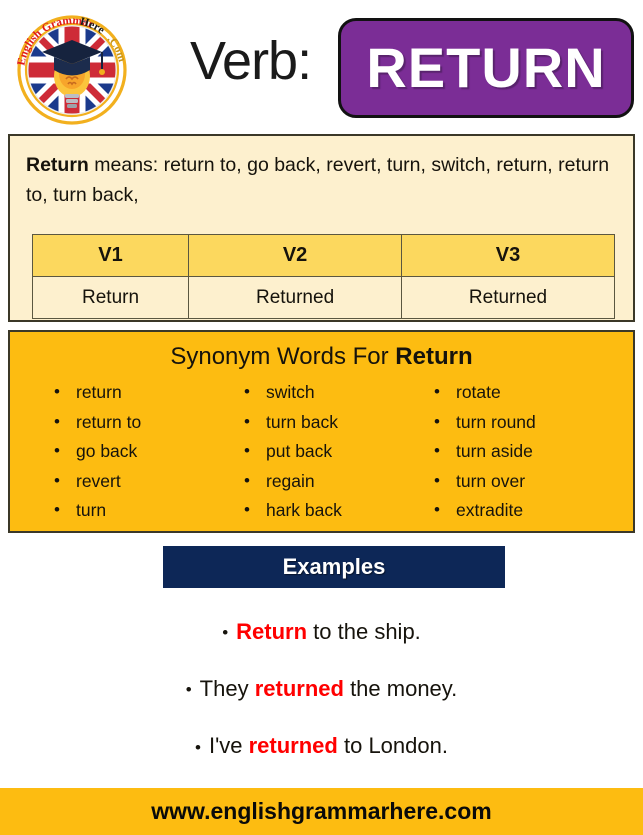 Image resolution: width=643 pixels, height=835 pixels. What do you see at coordinates (339, 510) in the screenshot?
I see `list-item: hark back` at bounding box center [339, 510].